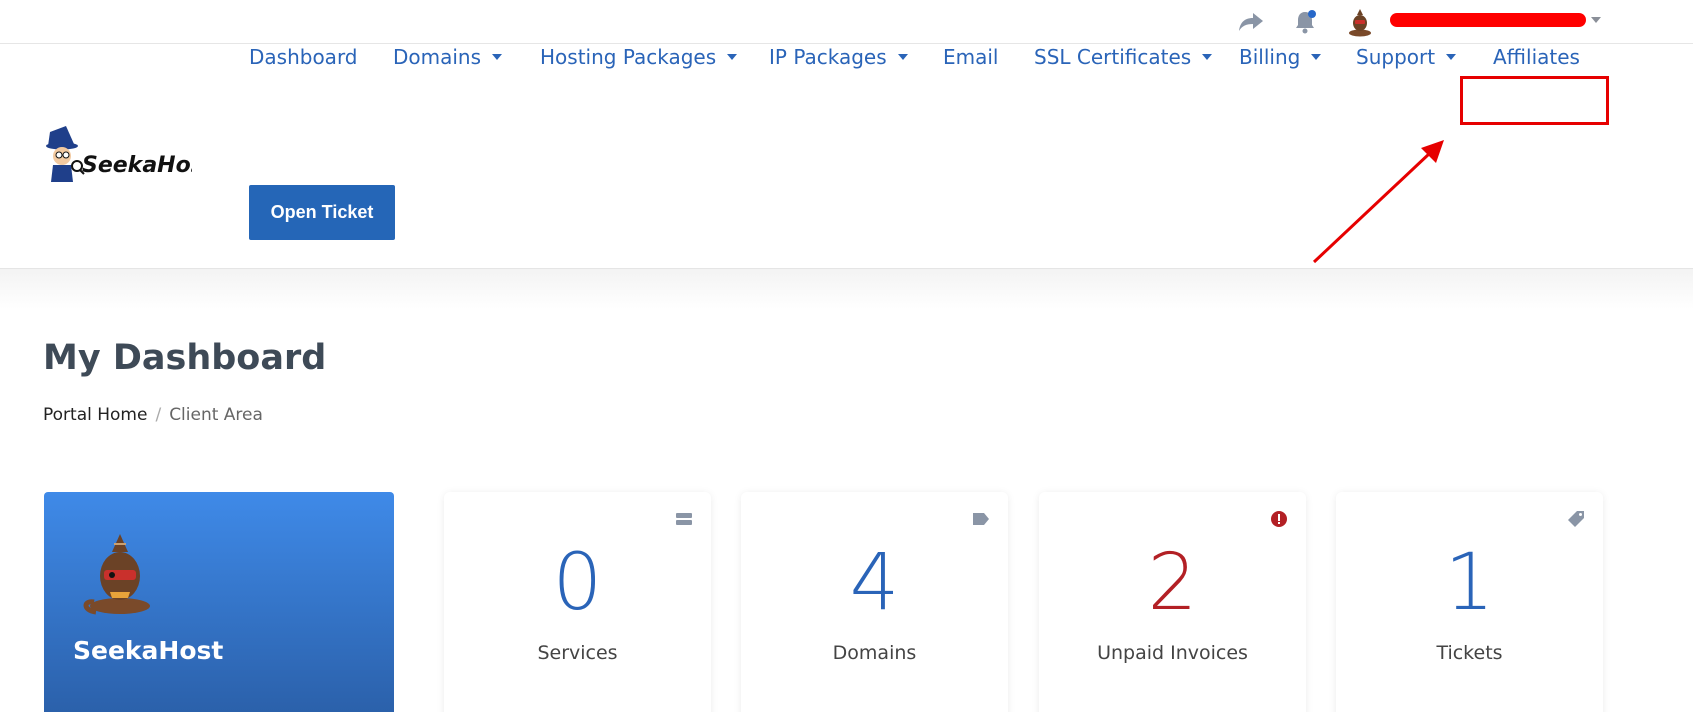  What do you see at coordinates (1172, 653) in the screenshot?
I see `stat-label: Unpaid Invoices` at bounding box center [1172, 653].